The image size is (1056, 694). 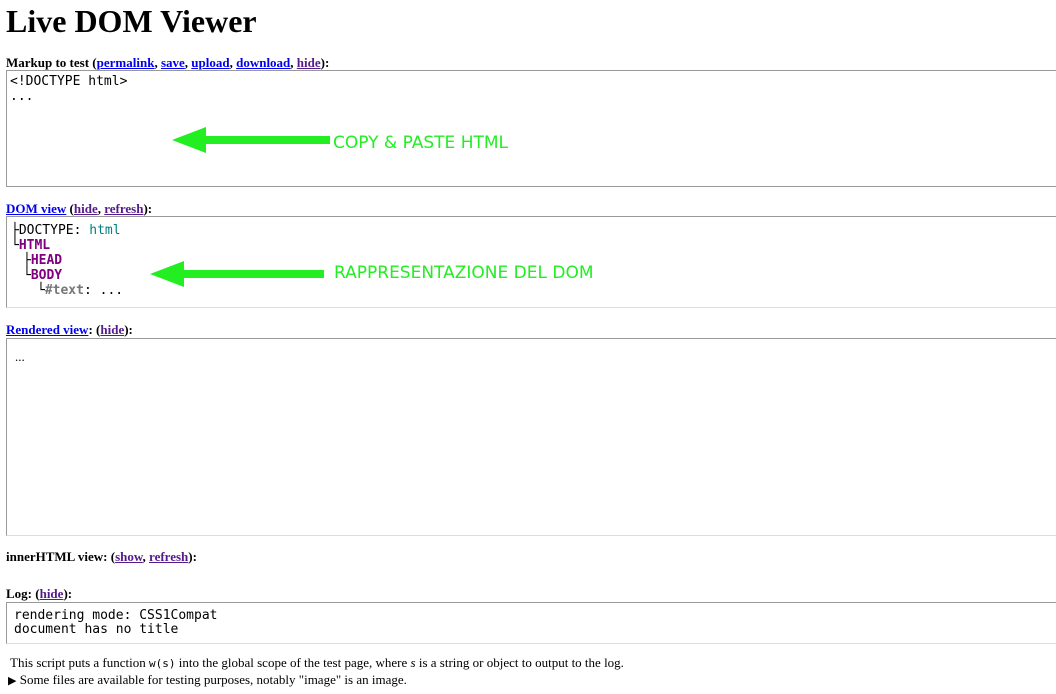 What do you see at coordinates (126, 62) in the screenshot?
I see `permalink-link: permalink` at bounding box center [126, 62].